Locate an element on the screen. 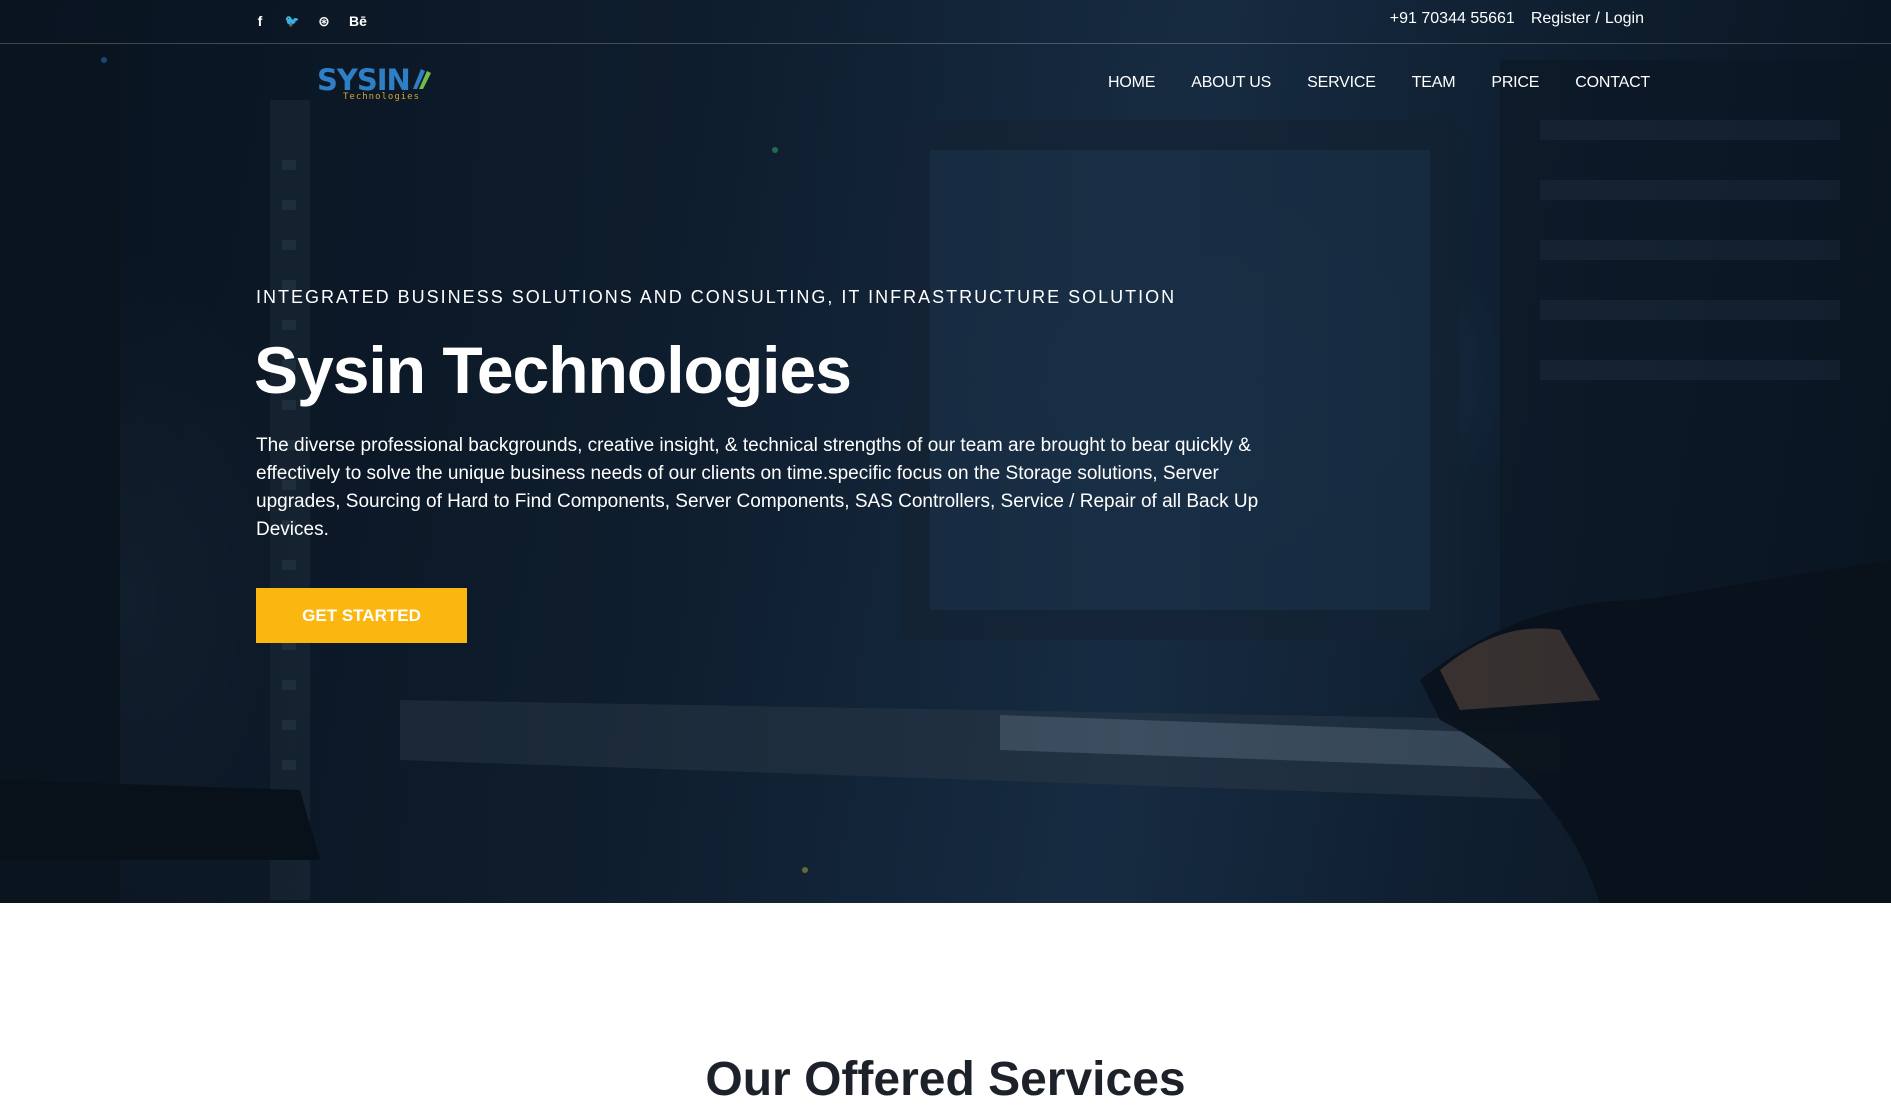  logo-mark-icon is located at coordinates (422, 79).